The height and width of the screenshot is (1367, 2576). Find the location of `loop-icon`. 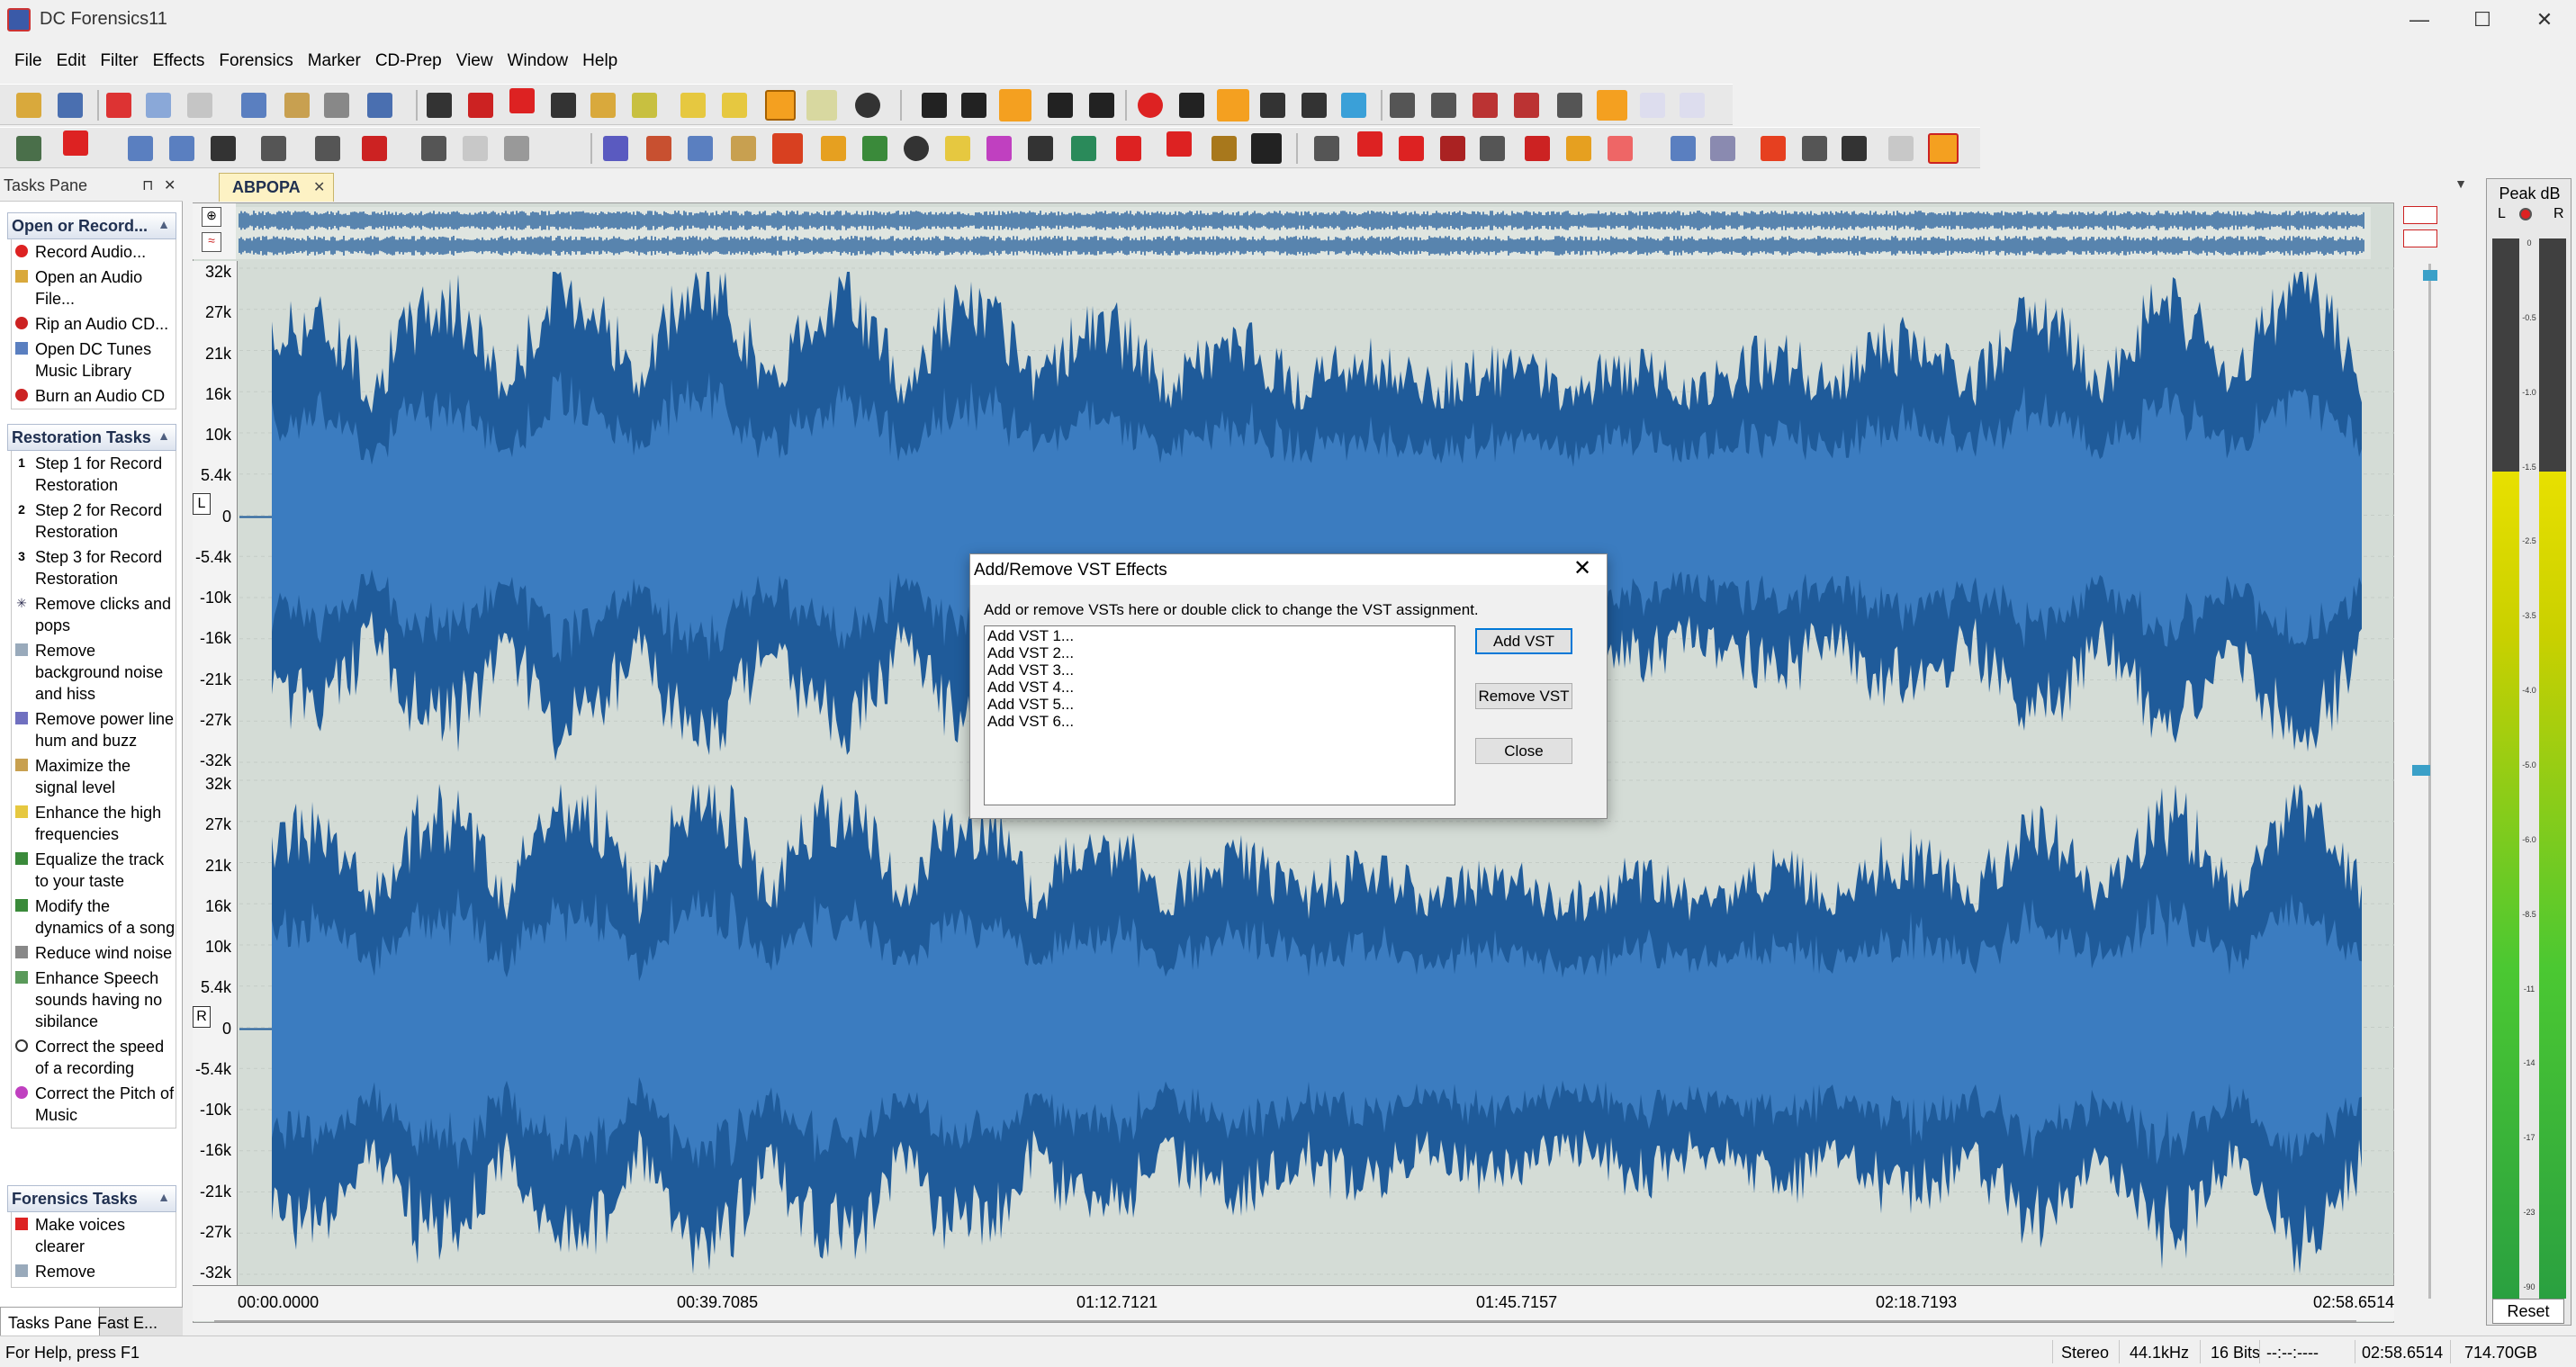

loop-icon is located at coordinates (1353, 105).